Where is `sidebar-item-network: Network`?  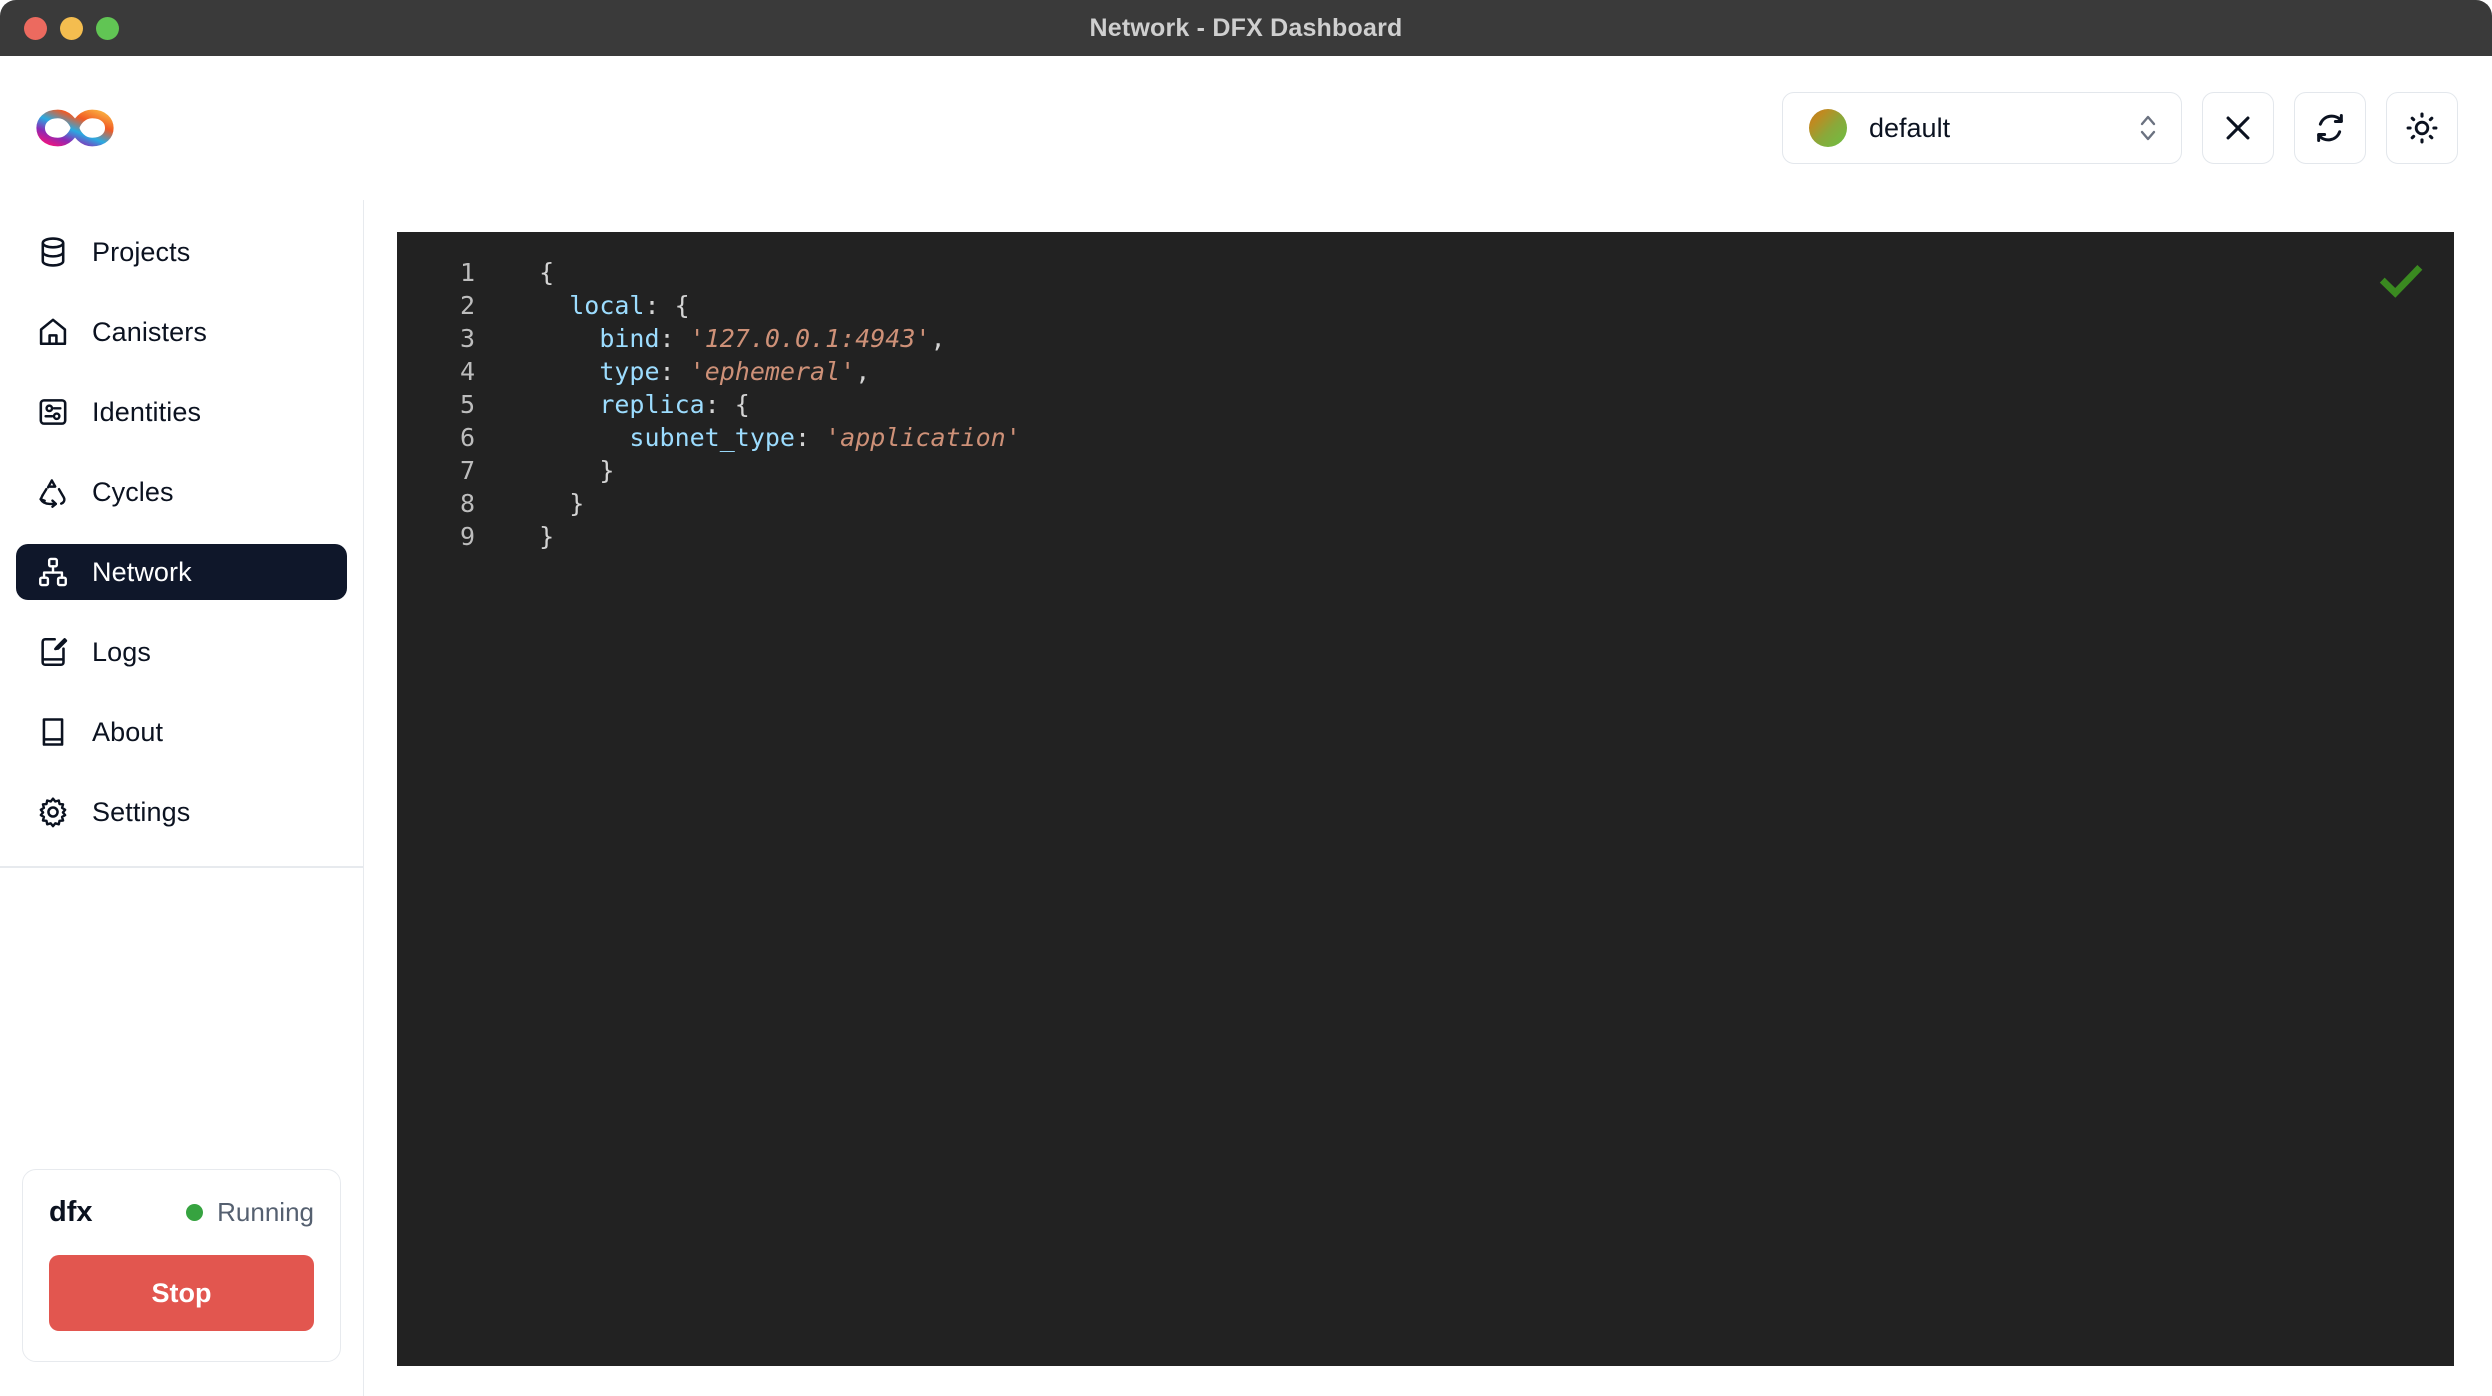
sidebar-item-network: Network is located at coordinates (181, 572).